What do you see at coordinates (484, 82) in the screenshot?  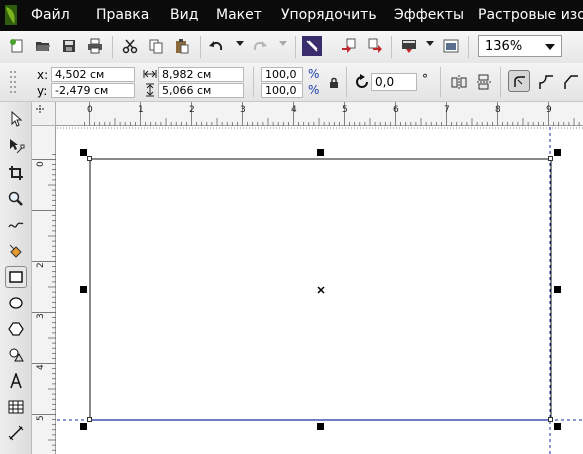 I see `mirror-vertical-icon` at bounding box center [484, 82].